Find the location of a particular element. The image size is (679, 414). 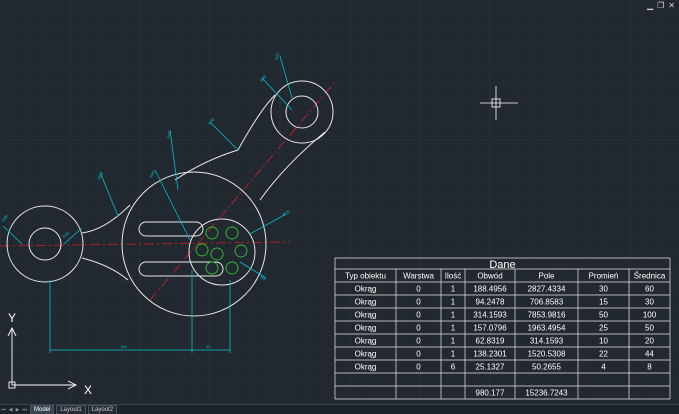

arm-upper is located at coordinates (106, 219).